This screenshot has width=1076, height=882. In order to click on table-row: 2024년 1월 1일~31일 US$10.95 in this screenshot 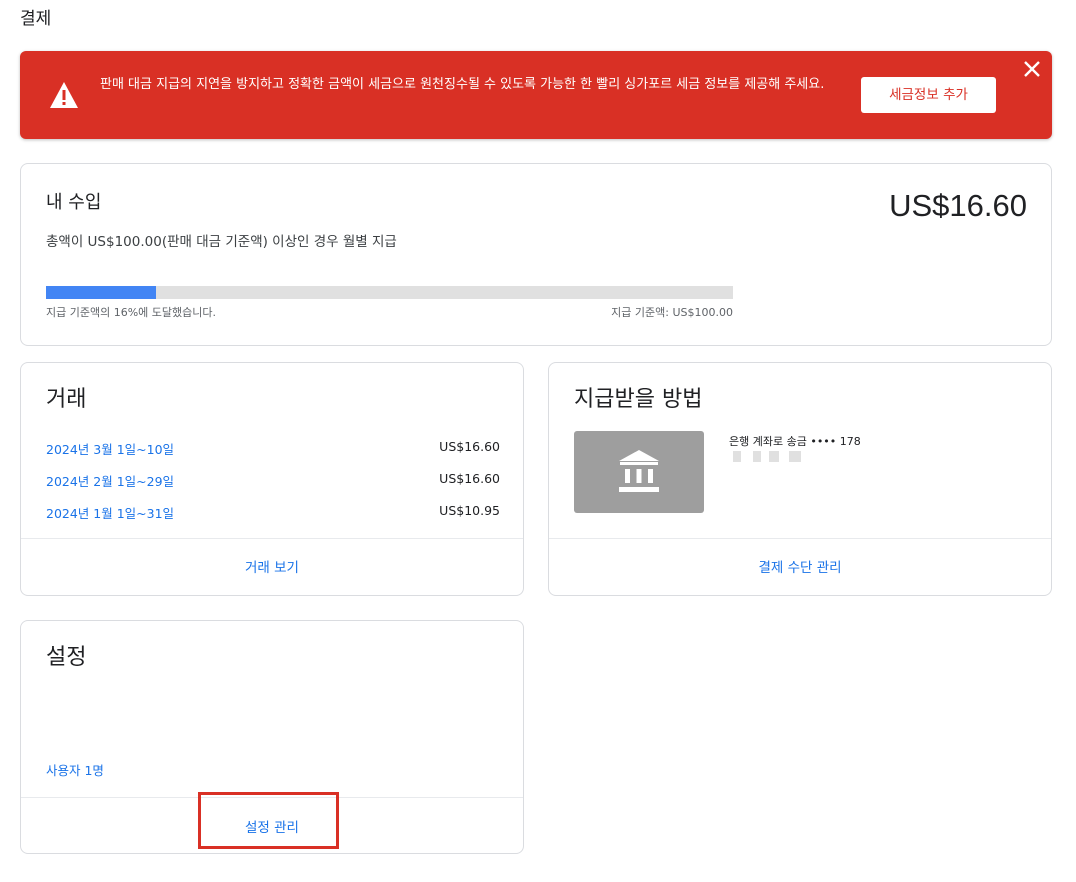, I will do `click(273, 512)`.